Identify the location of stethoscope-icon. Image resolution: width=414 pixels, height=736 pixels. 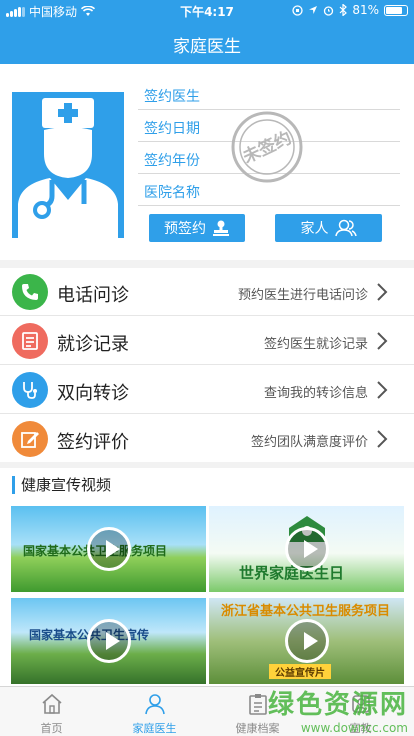
(30, 390).